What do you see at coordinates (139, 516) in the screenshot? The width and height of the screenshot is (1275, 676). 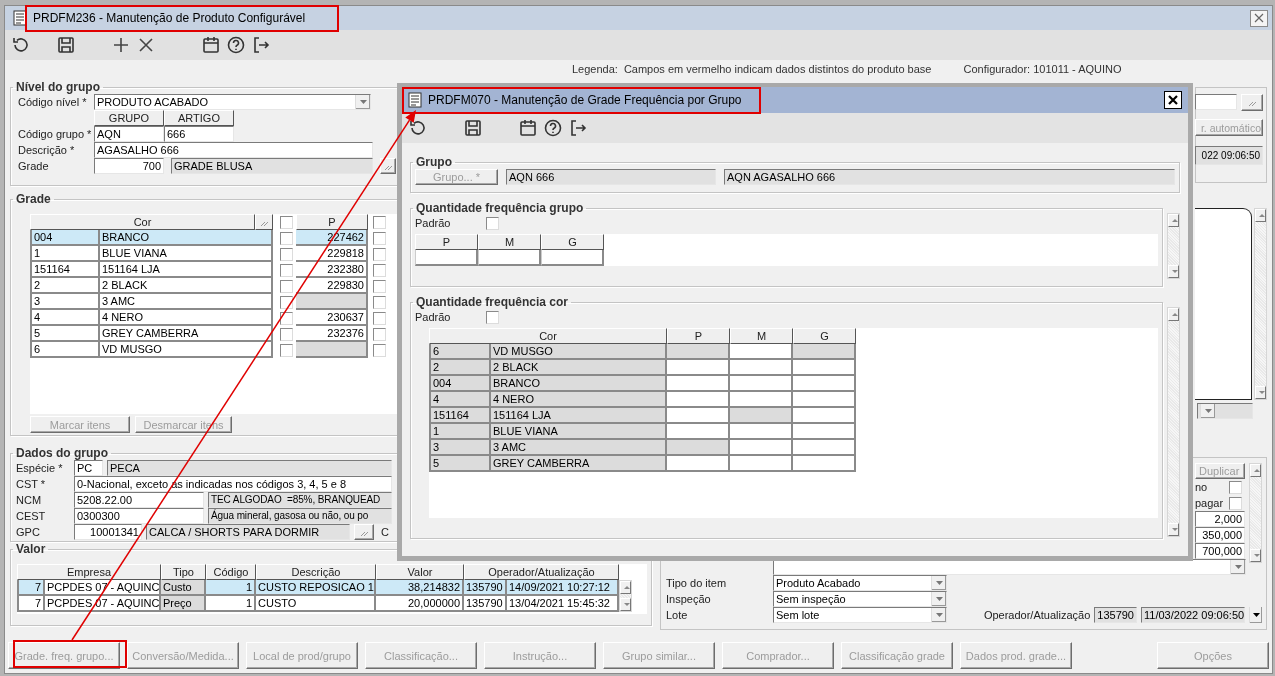 I see `input-field: 0300300` at bounding box center [139, 516].